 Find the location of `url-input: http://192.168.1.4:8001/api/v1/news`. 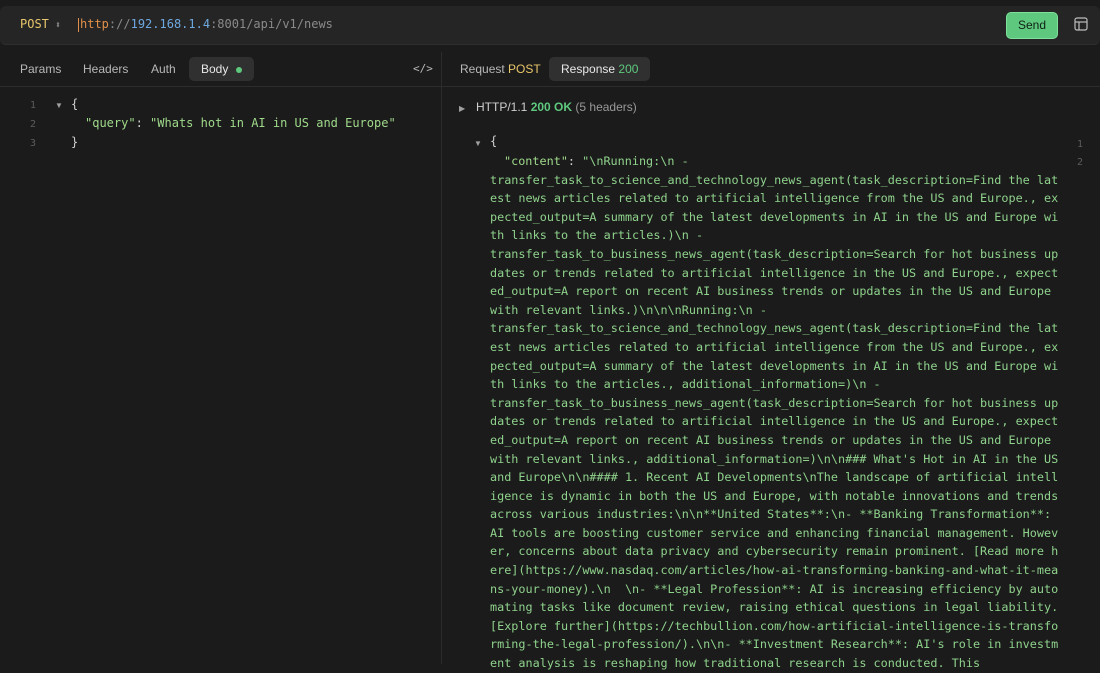

url-input: http://192.168.1.4:8001/api/v1/news is located at coordinates (205, 24).